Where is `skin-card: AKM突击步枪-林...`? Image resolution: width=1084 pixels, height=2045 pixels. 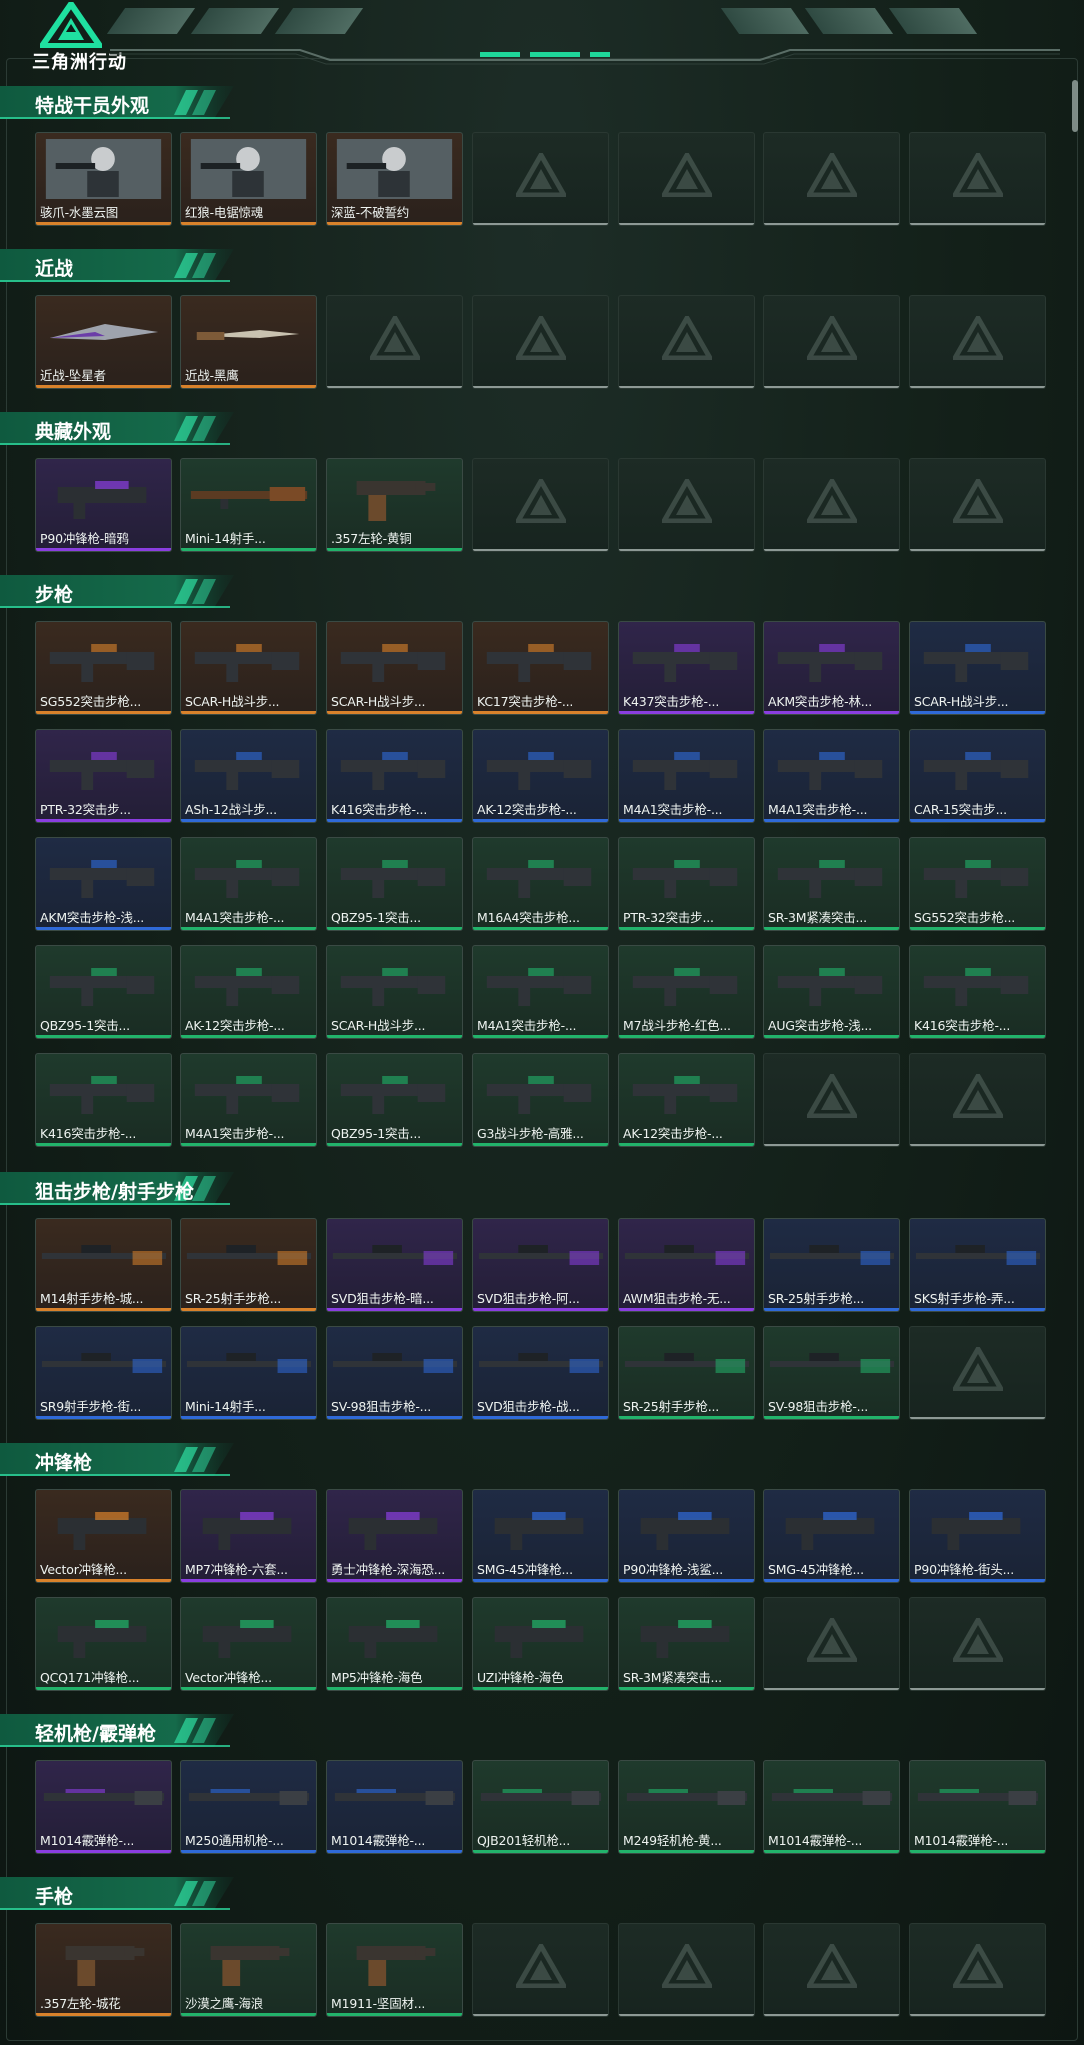
skin-card: AKM突击步枪-林... is located at coordinates (831, 668).